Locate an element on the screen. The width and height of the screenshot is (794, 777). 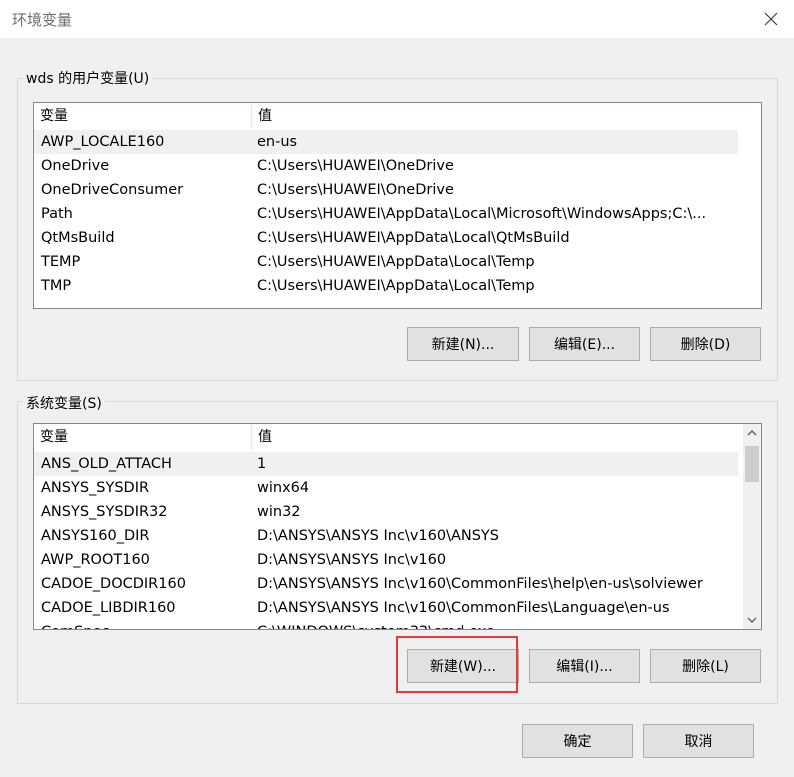
system-vars-scrollbar is located at coordinates (752, 526).